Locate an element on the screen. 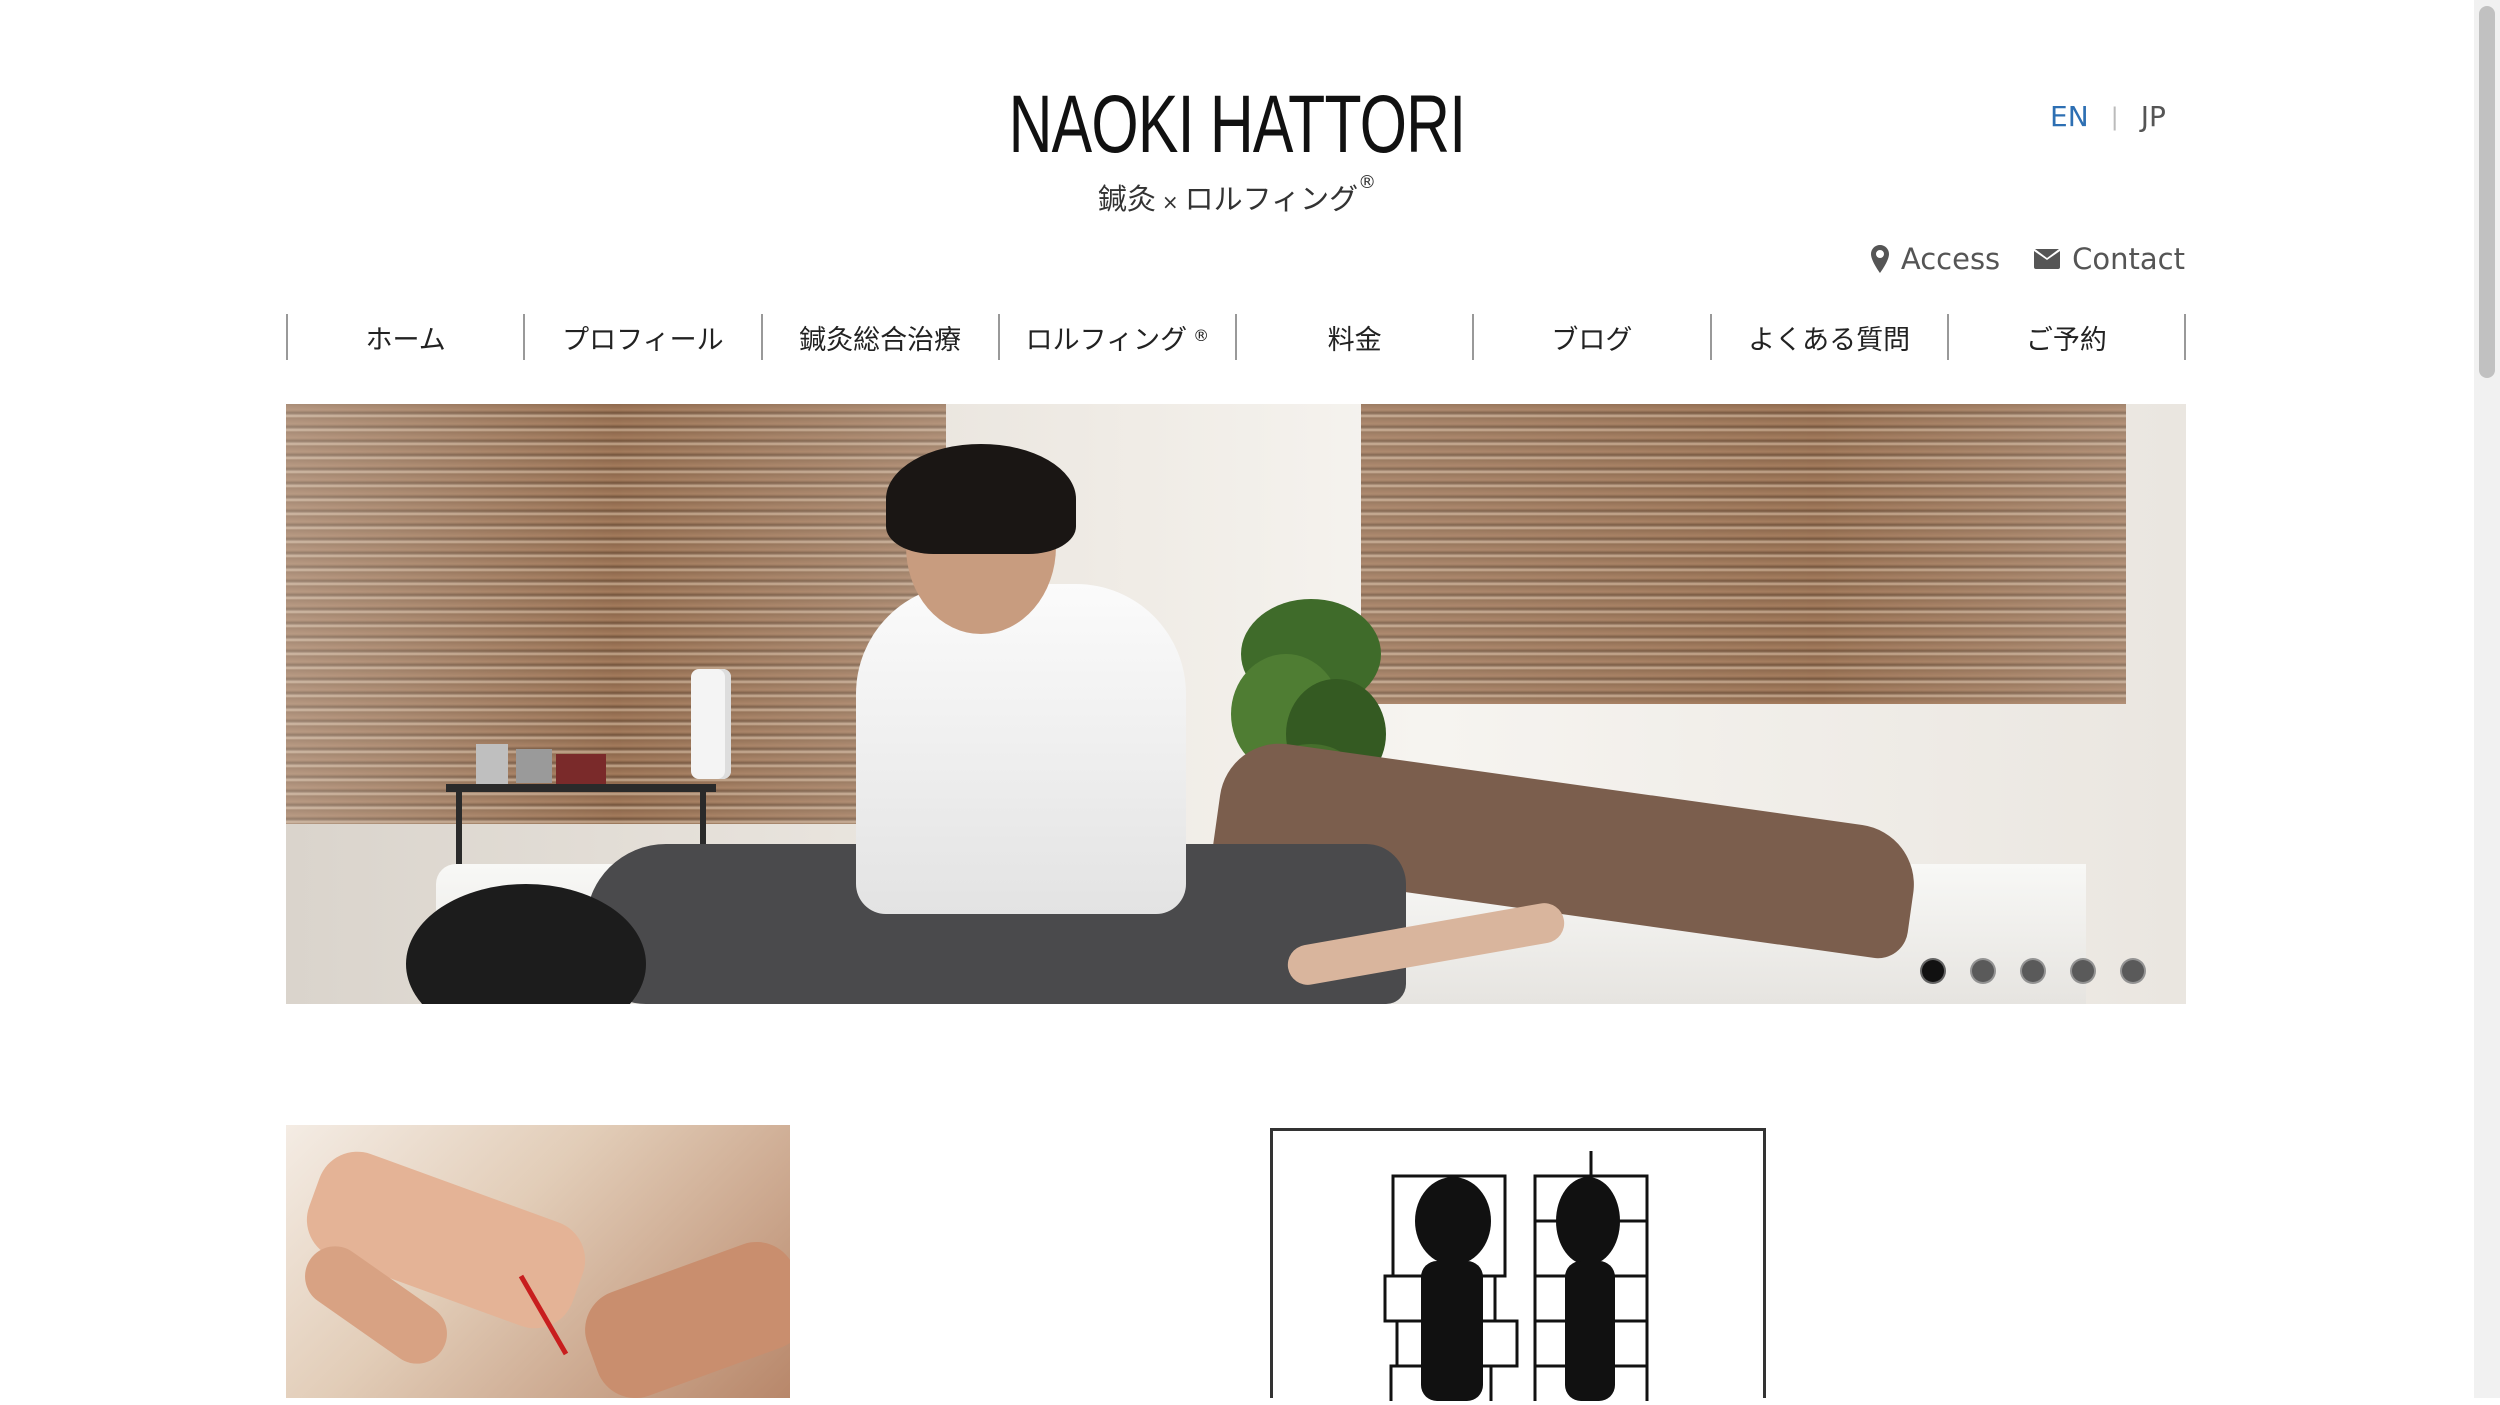  nav-reservation: ご予約 is located at coordinates (2066, 337).